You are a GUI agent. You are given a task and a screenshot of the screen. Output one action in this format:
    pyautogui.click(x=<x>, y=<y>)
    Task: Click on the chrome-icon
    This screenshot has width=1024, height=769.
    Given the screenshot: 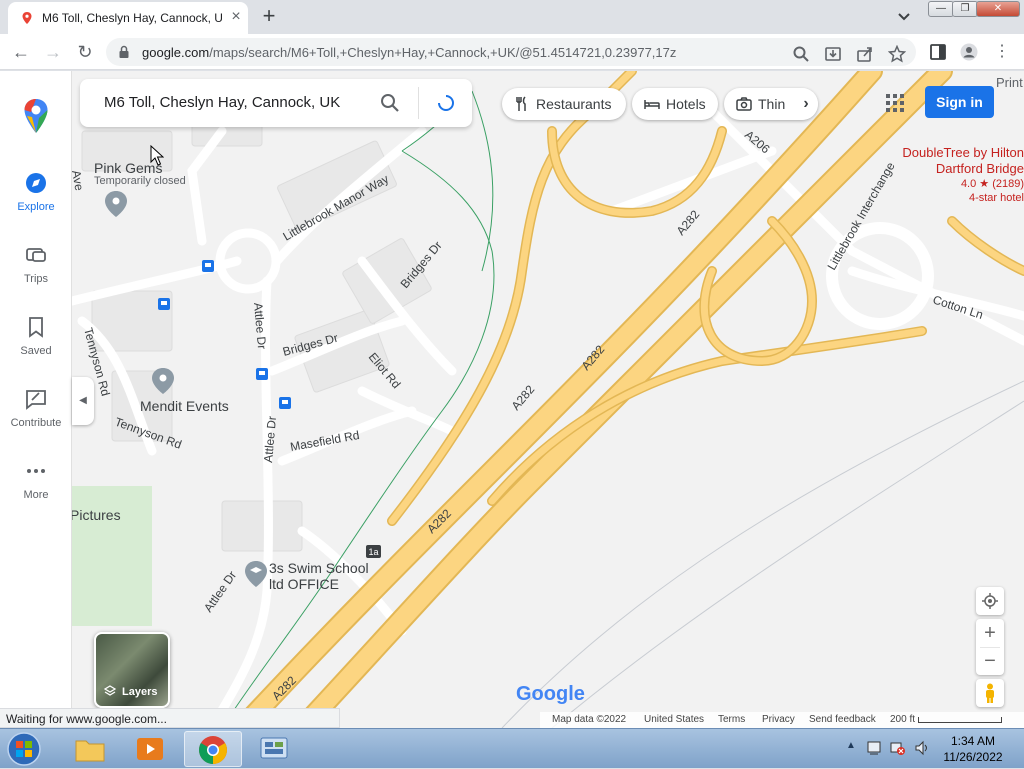 What is the action you would take?
    pyautogui.click(x=213, y=750)
    